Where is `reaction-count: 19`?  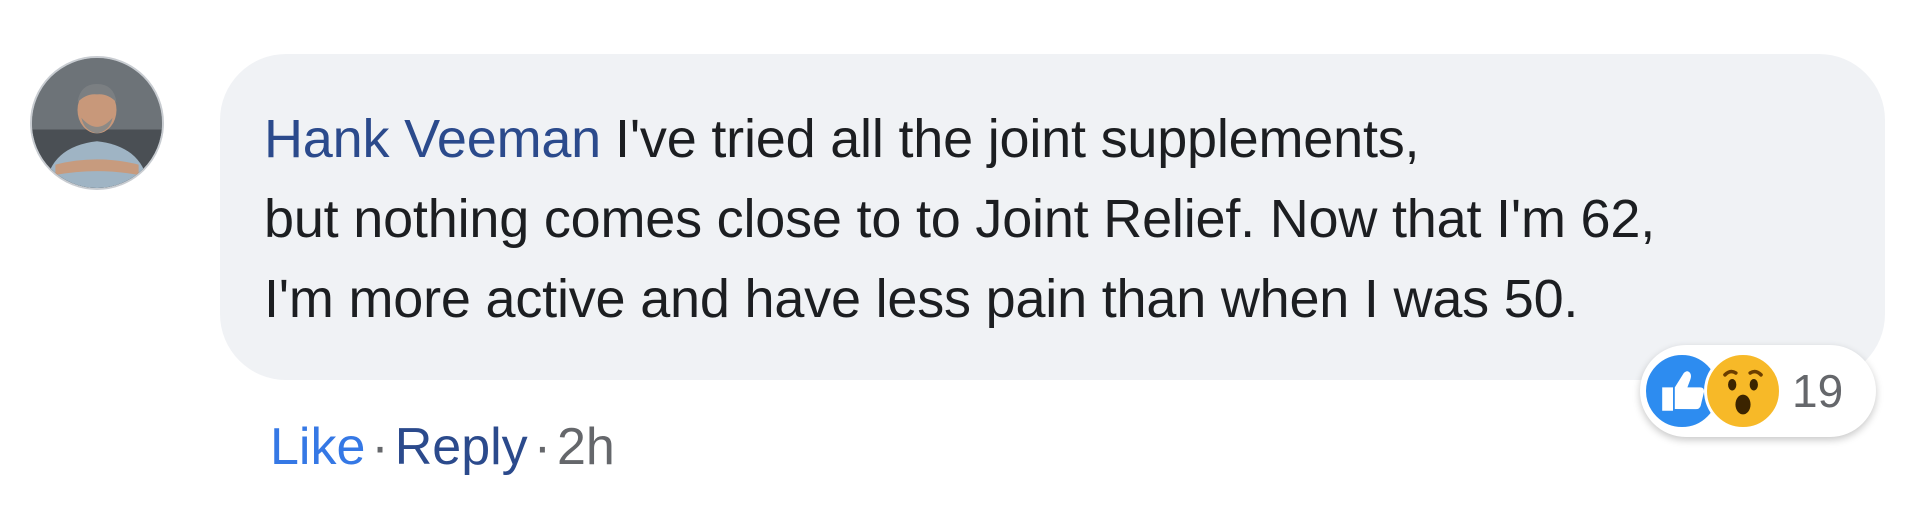
reaction-count: 19 is located at coordinates (1818, 391).